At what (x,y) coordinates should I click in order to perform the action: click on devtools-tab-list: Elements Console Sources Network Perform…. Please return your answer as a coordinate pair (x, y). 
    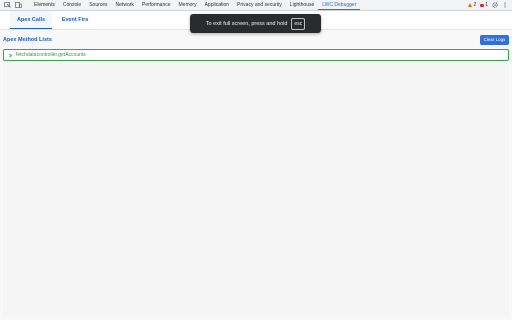
    Looking at the image, I should click on (195, 5).